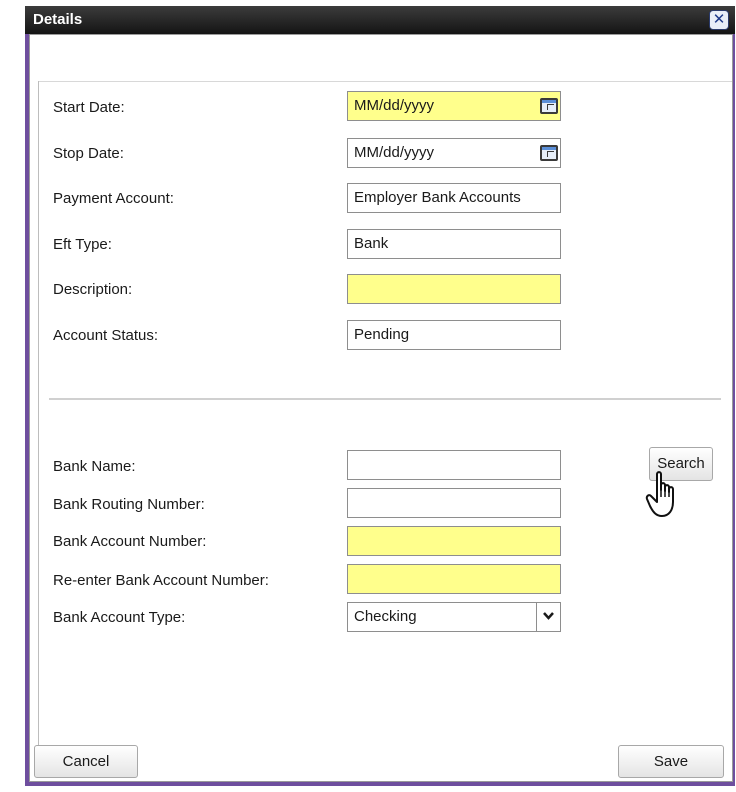 This screenshot has height=792, width=736. Describe the element at coordinates (454, 503) in the screenshot. I see `bank-routing-number-input` at that location.